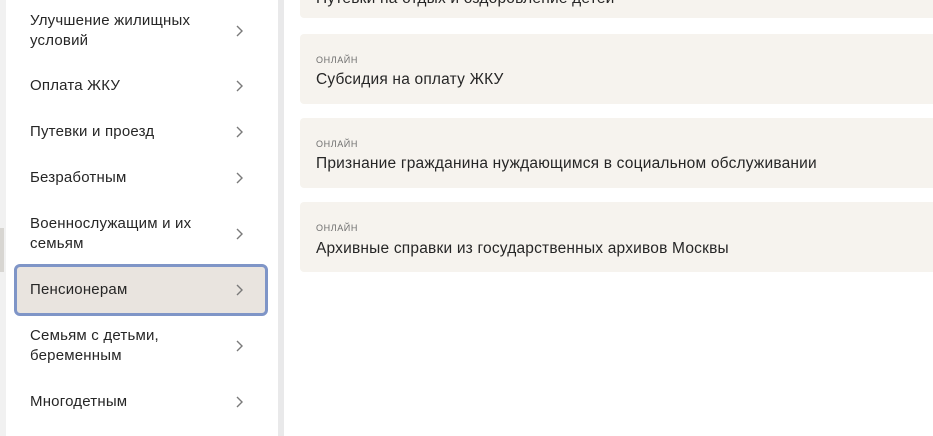  I want to click on sidebar-item-utilities: Оплата ЖКУ, so click(141, 86).